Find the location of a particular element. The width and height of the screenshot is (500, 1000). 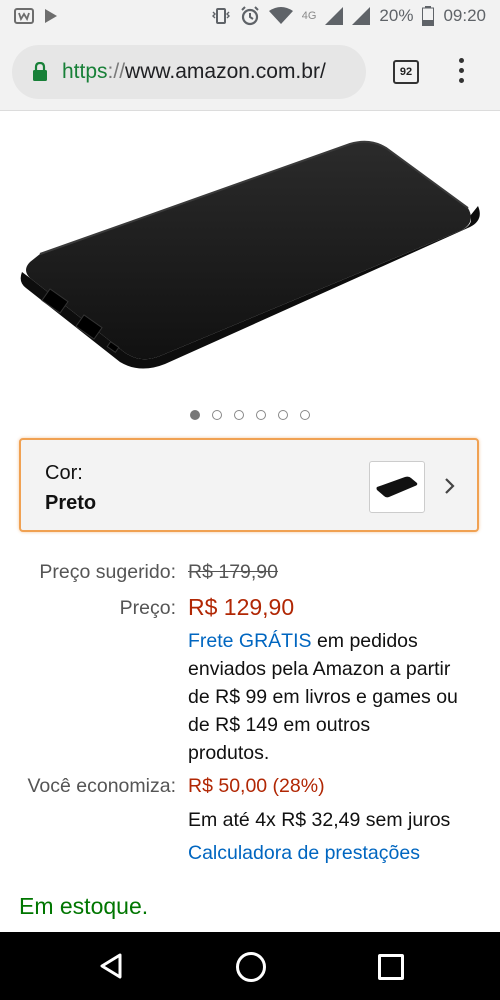

network-type-label: 4G is located at coordinates (309, 16).